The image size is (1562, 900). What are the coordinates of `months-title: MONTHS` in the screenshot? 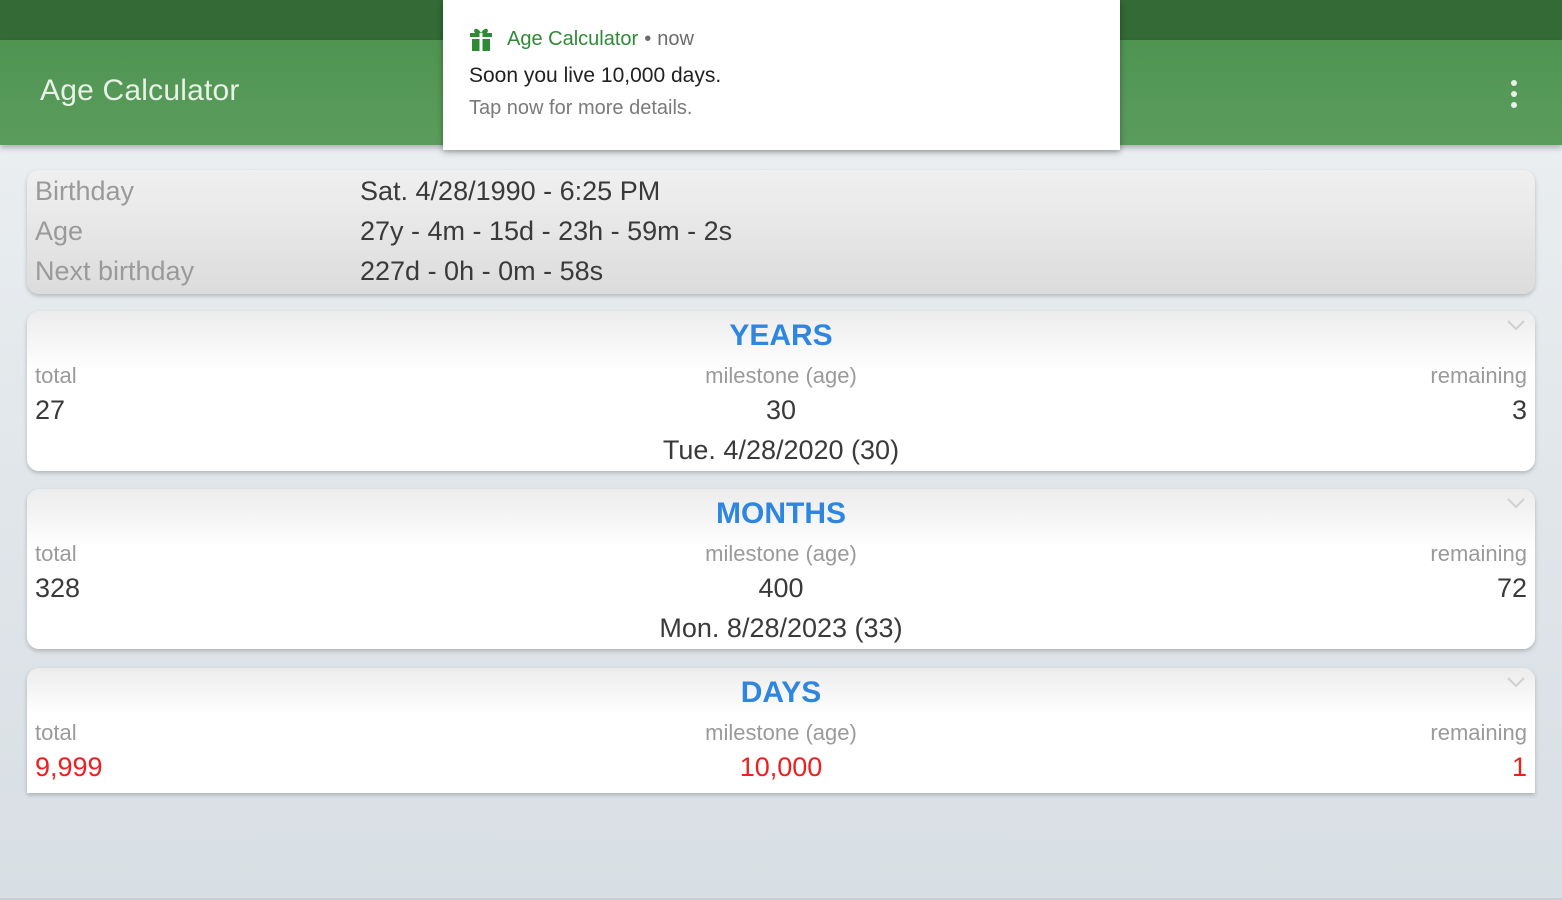 It's located at (781, 513).